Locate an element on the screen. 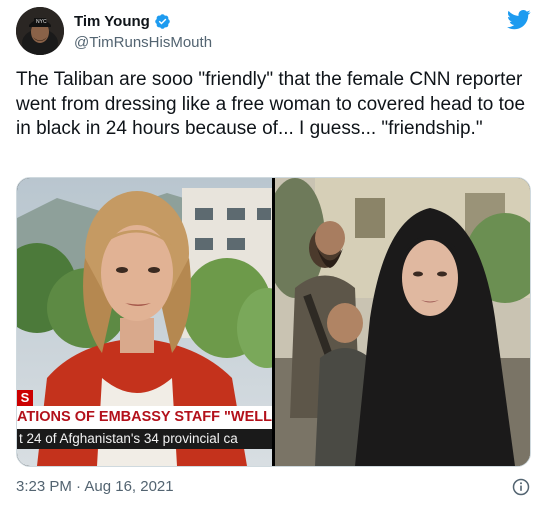 The height and width of the screenshot is (508, 547). author-display-name: Tim Young is located at coordinates (112, 21).